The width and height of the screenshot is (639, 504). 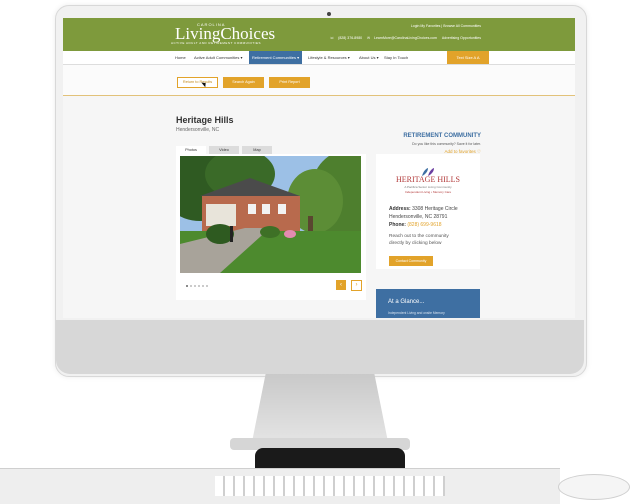 What do you see at coordinates (180, 57) in the screenshot?
I see `nav-home: Home` at bounding box center [180, 57].